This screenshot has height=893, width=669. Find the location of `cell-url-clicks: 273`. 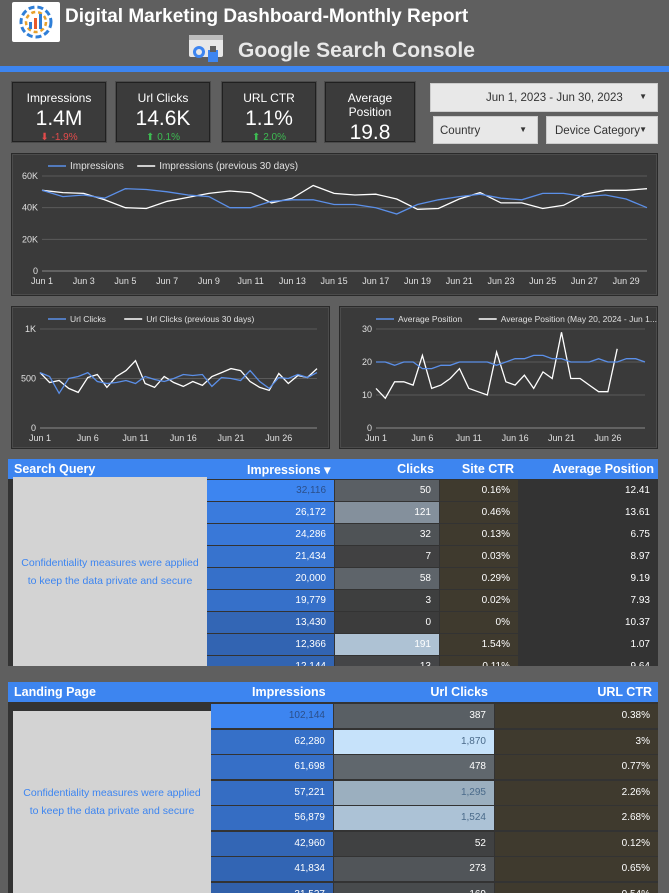

cell-url-clicks: 273 is located at coordinates (414, 869).